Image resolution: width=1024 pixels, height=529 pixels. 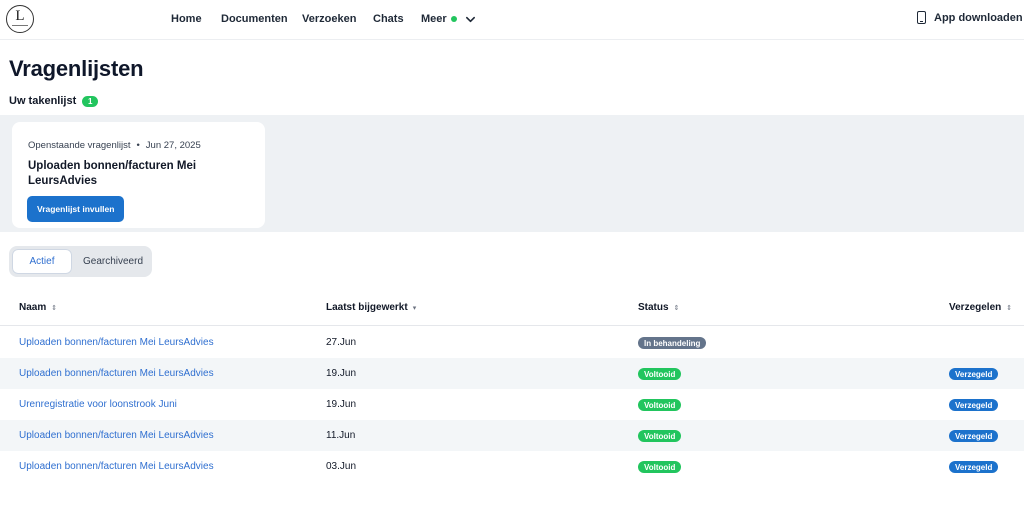 I want to click on nav-chats: Chats, so click(x=388, y=19).